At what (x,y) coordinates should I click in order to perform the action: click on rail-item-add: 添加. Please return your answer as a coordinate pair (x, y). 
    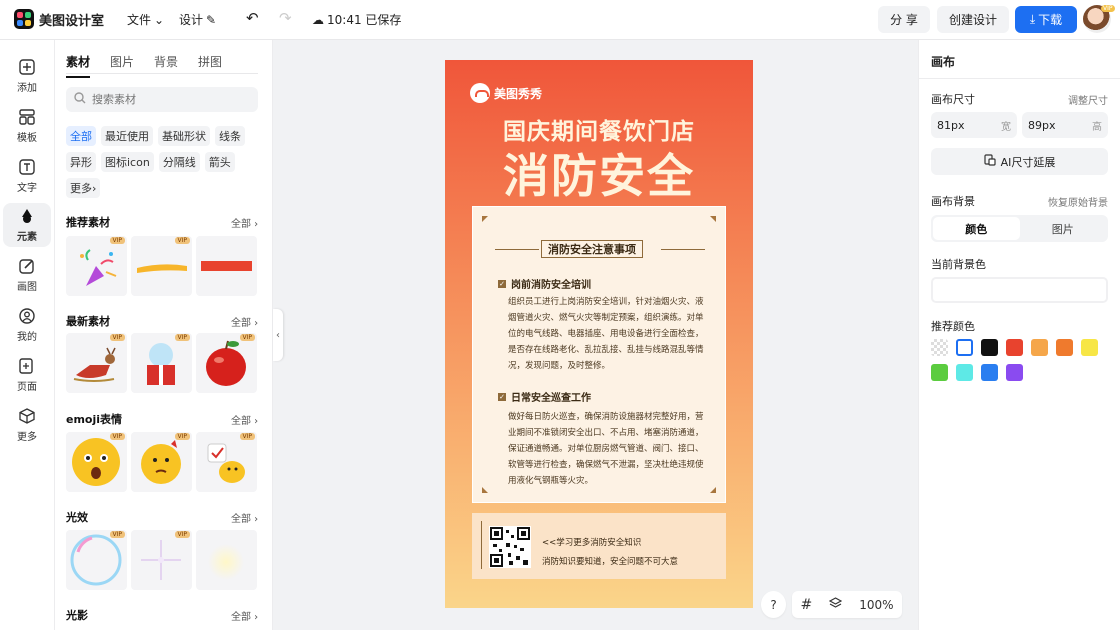
    Looking at the image, I should click on (27, 76).